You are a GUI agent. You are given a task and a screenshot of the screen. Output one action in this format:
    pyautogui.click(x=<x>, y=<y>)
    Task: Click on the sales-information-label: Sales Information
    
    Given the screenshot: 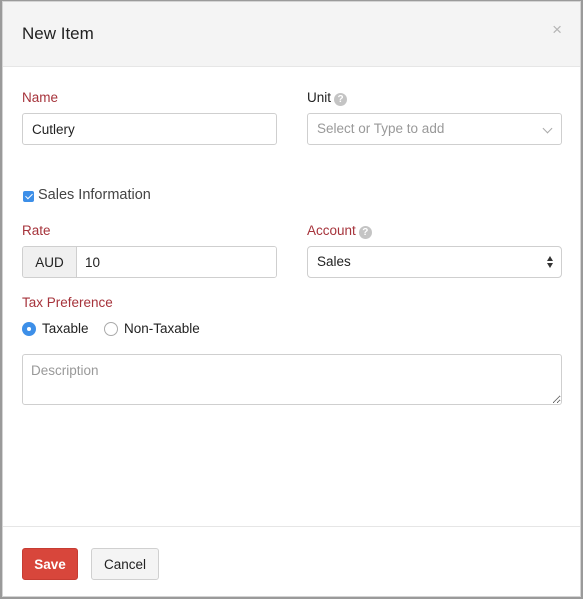 What is the action you would take?
    pyautogui.click(x=94, y=195)
    